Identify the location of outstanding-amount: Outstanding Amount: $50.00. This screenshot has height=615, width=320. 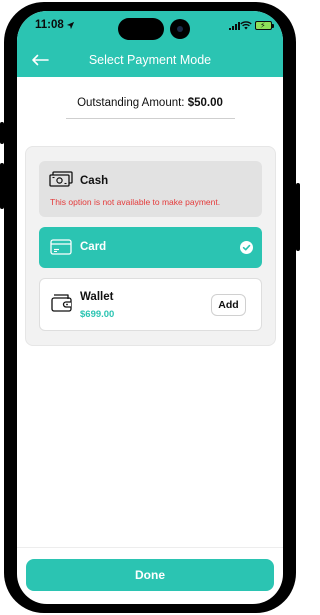
(150, 103).